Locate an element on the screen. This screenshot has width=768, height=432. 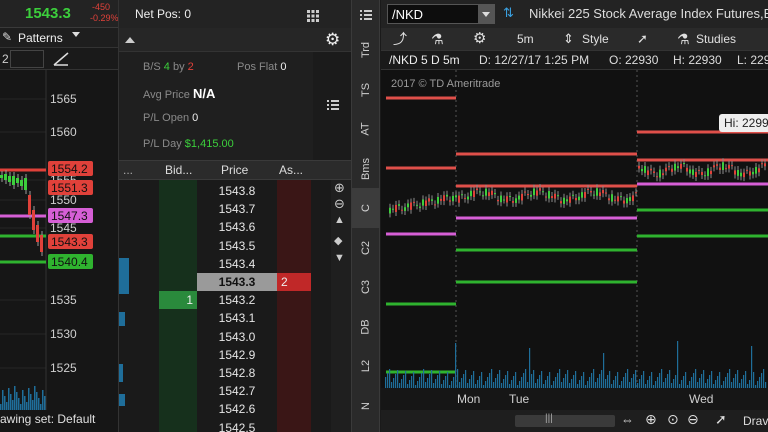
studies-button: Studies is located at coordinates (716, 39).